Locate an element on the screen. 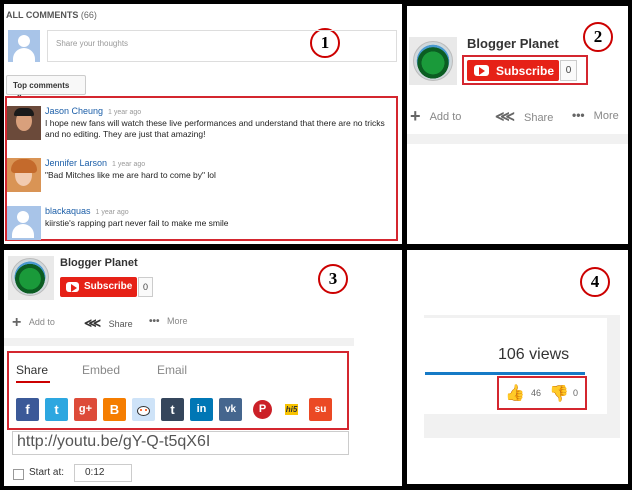  dislike-count: 0 is located at coordinates (576, 393).